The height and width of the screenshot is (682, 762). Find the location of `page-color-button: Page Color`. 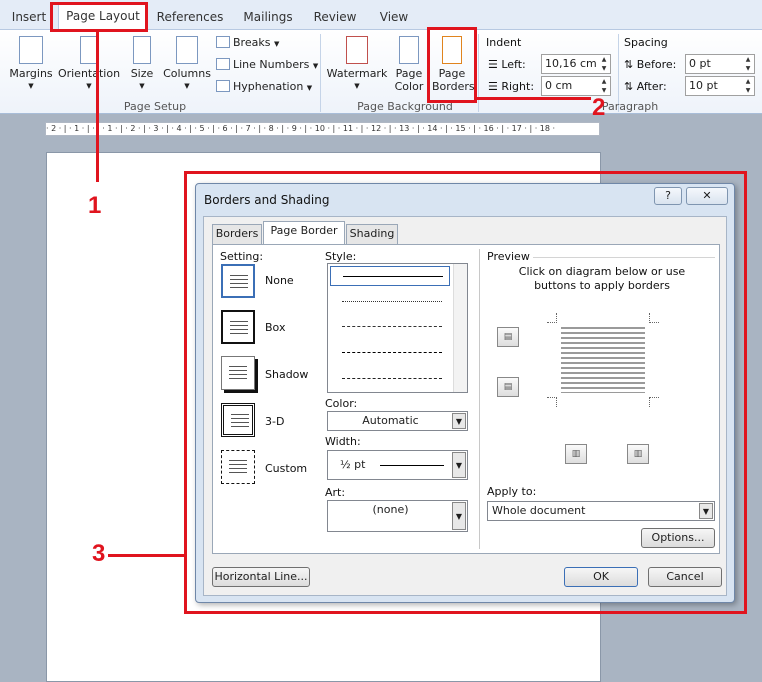

page-color-button: Page Color is located at coordinates (409, 64).